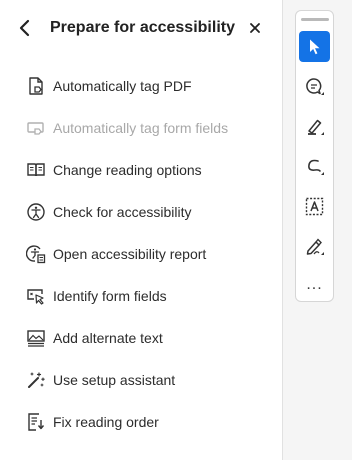  What do you see at coordinates (122, 212) in the screenshot?
I see `menu-item-label: Check for accessibility` at bounding box center [122, 212].